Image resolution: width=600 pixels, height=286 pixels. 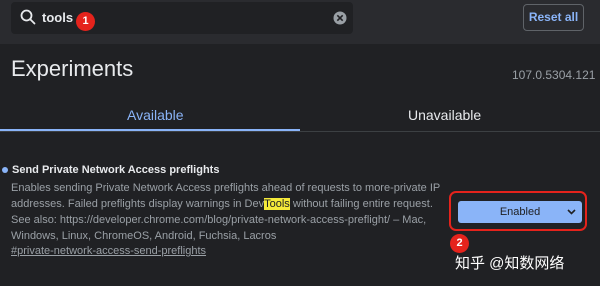 I want to click on tab-unavailable: Unavailable, so click(x=444, y=115).